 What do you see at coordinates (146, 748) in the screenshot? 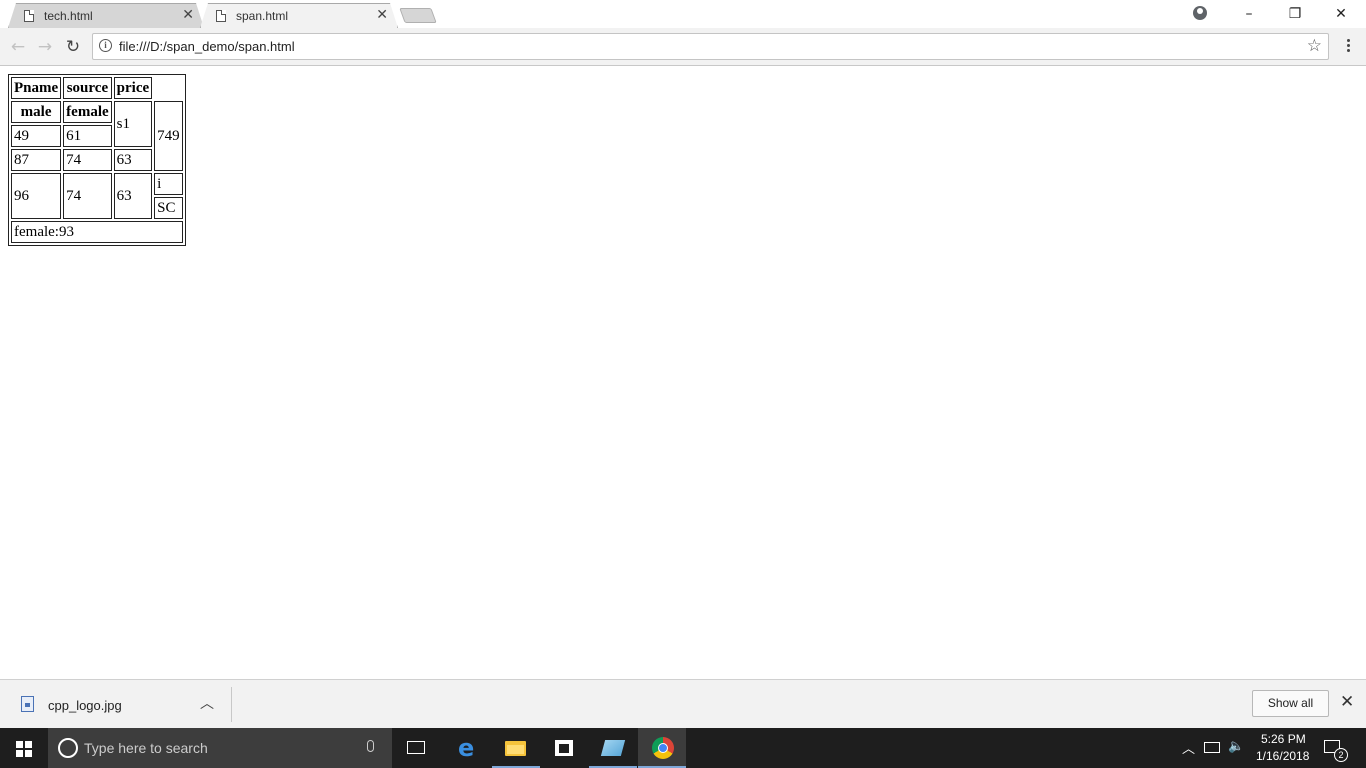
I see `search-placeholder: Type here to search` at bounding box center [146, 748].